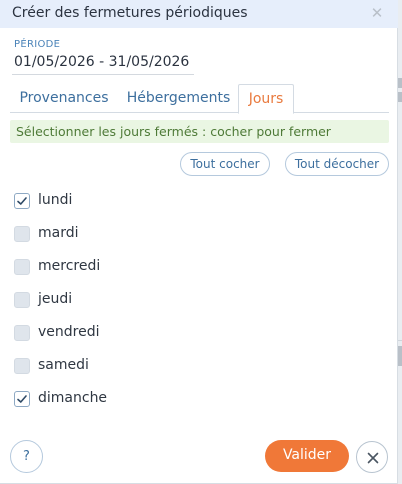 This screenshot has width=402, height=484. Describe the element at coordinates (73, 398) in the screenshot. I see `day-label: dimanche` at that location.